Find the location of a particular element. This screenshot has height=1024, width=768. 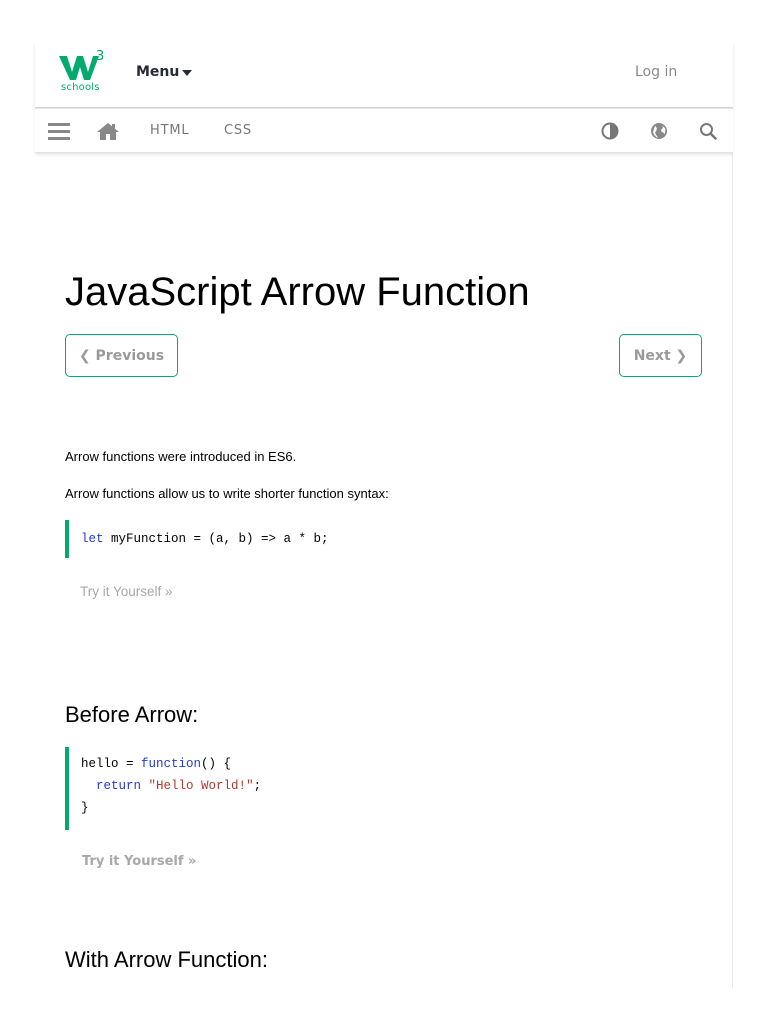

try-it-yourself-link-2: Try it Yourself » is located at coordinates (139, 861).